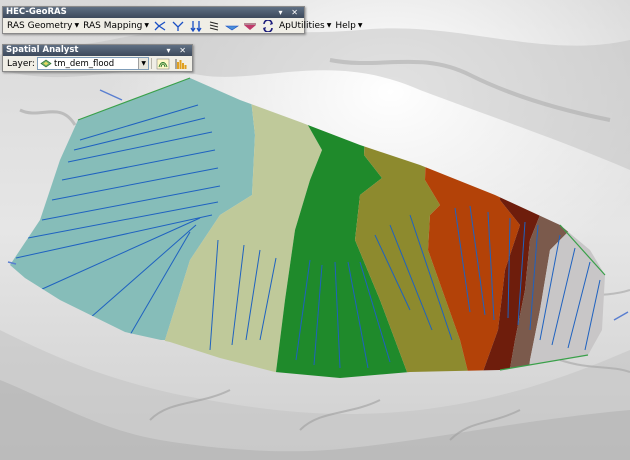 The image size is (630, 460). Describe the element at coordinates (181, 63) in the screenshot. I see `histogram-icon` at that location.